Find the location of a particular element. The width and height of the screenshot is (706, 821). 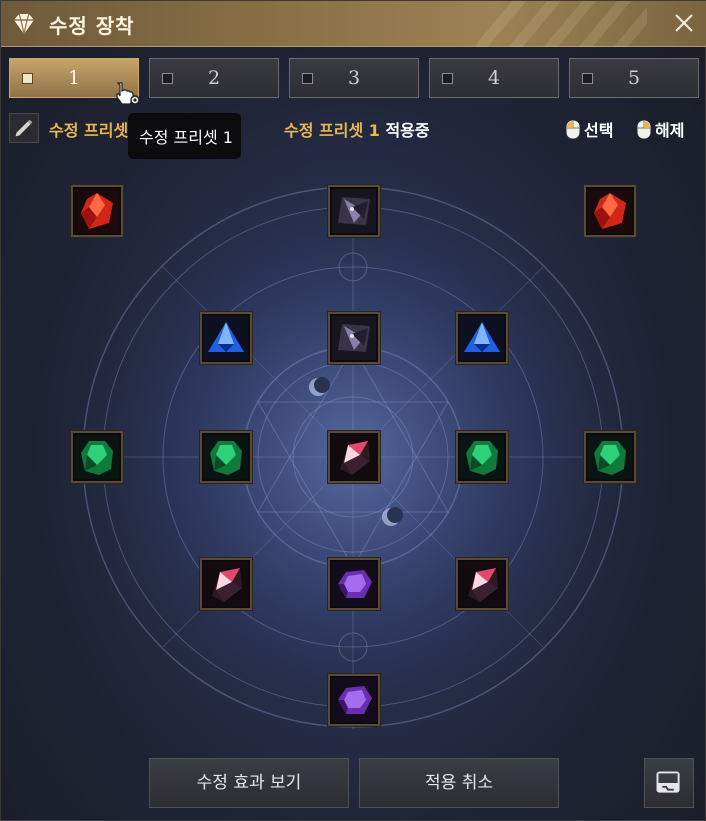

preset-name-label: 수정 프리셋 is located at coordinates (89, 130).